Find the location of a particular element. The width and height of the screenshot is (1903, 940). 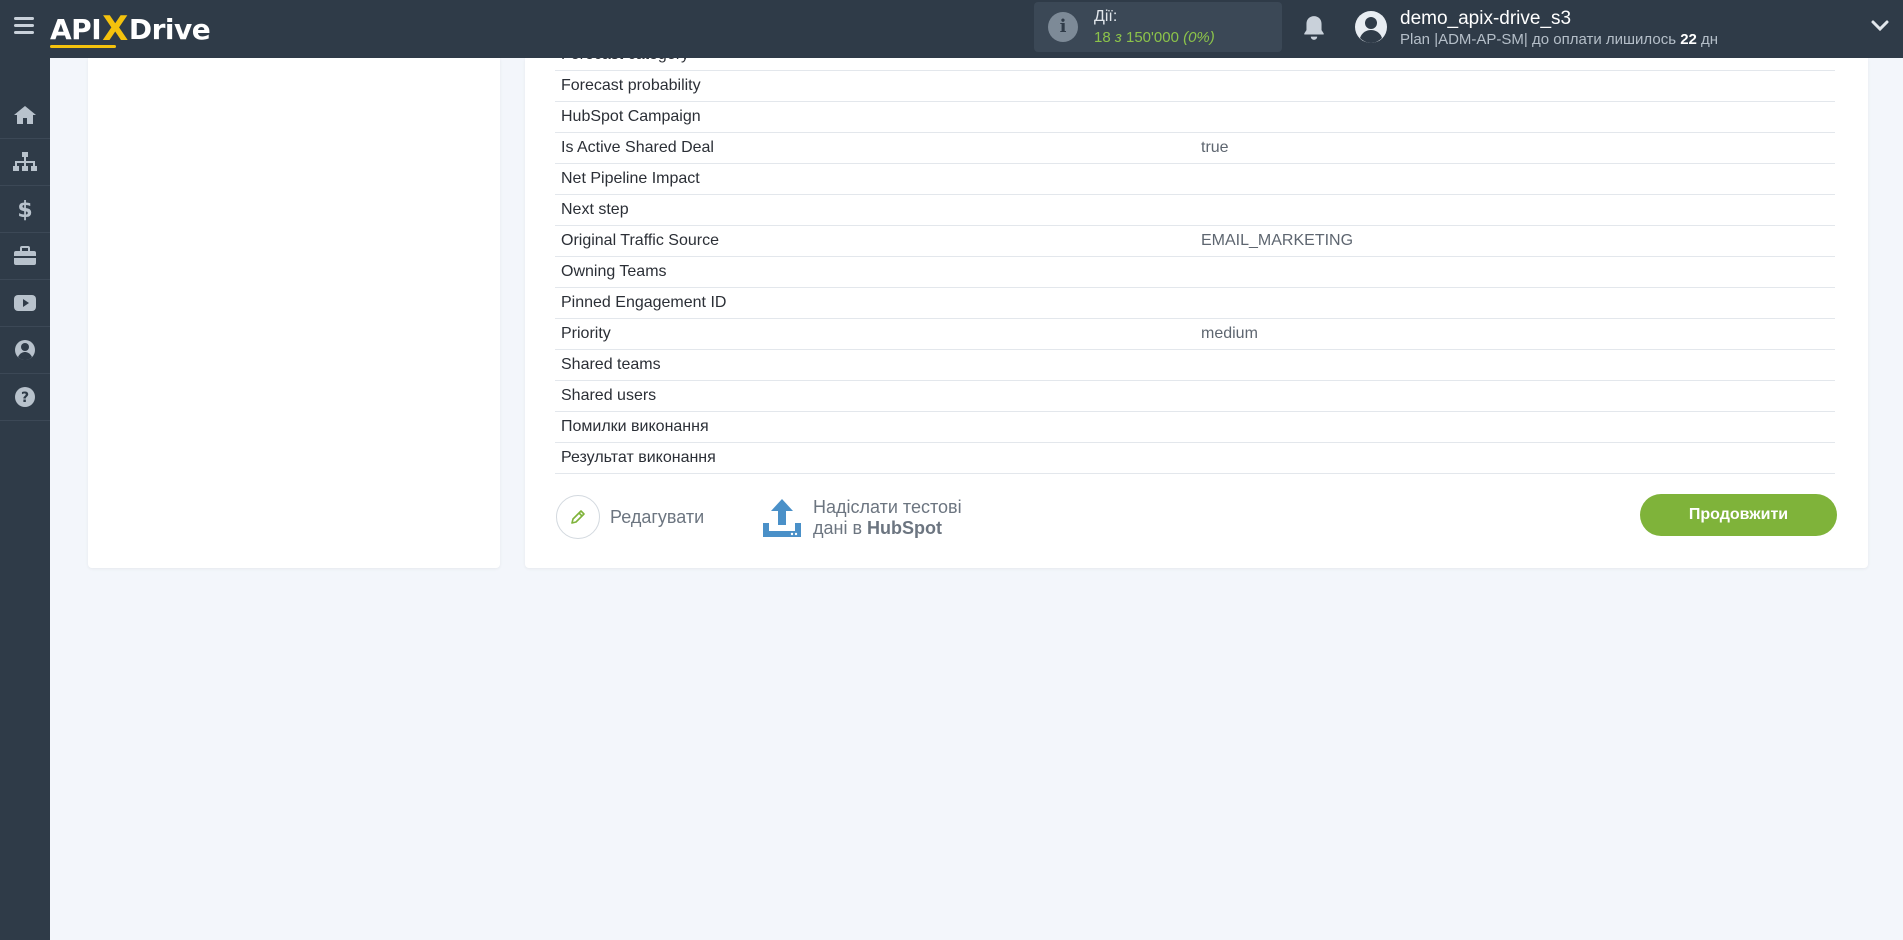

sitemap-icon is located at coordinates (25, 161).